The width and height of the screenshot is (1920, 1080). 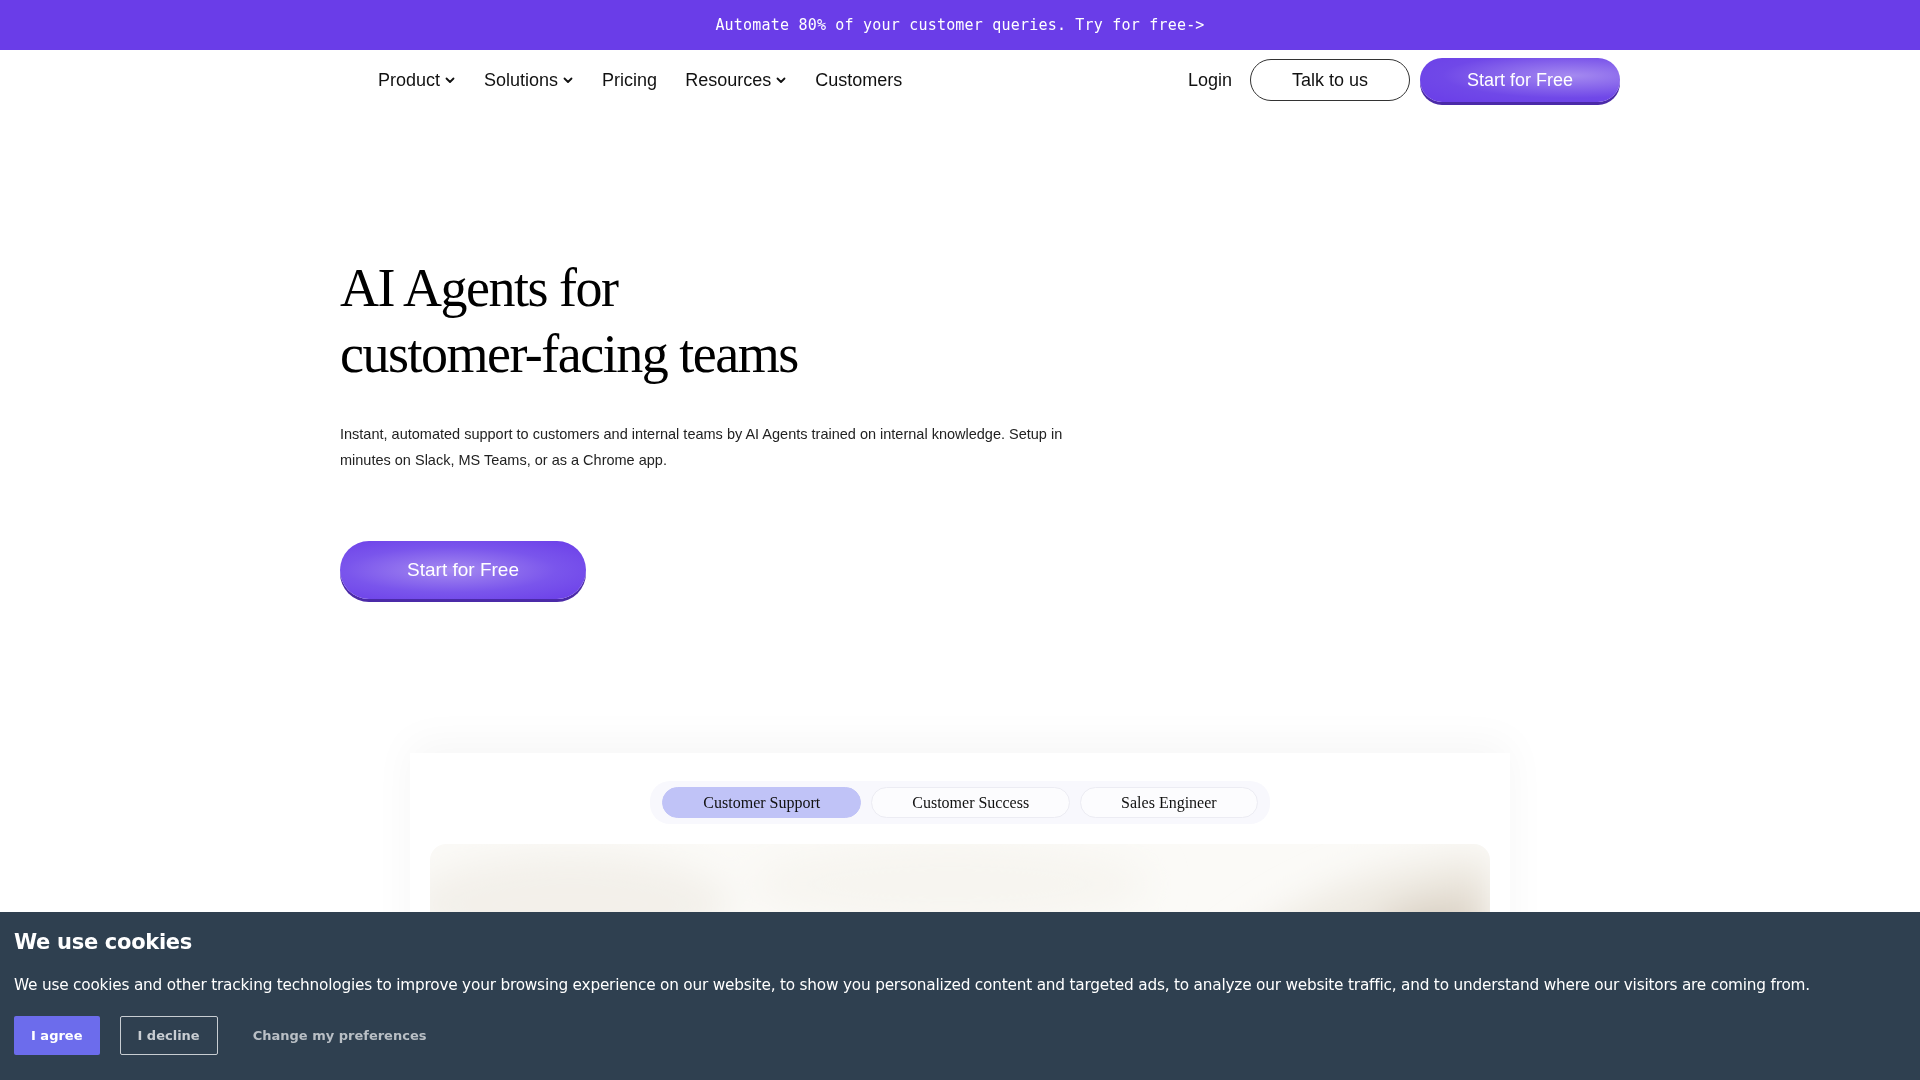 What do you see at coordinates (912, 985) in the screenshot?
I see `cookie-text: We use cookies and other tracking technologies to improve your browsing experience on our website, to show you personalized content and targeted ads, to analyze our website traffic, and to understand where our visitors are coming from.` at bounding box center [912, 985].